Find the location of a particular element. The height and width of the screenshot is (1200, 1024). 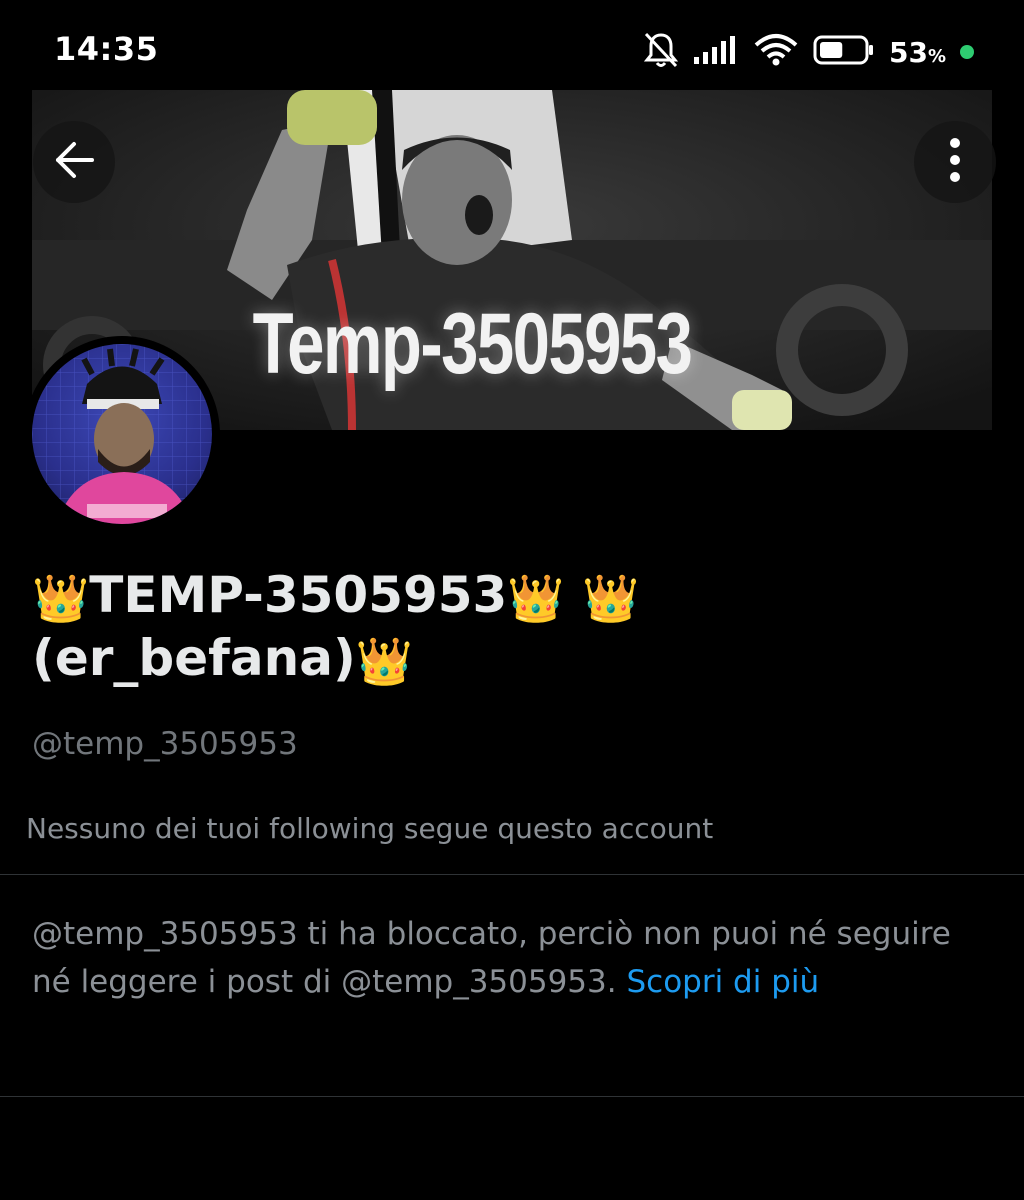

avatar-photo is located at coordinates (122, 434).